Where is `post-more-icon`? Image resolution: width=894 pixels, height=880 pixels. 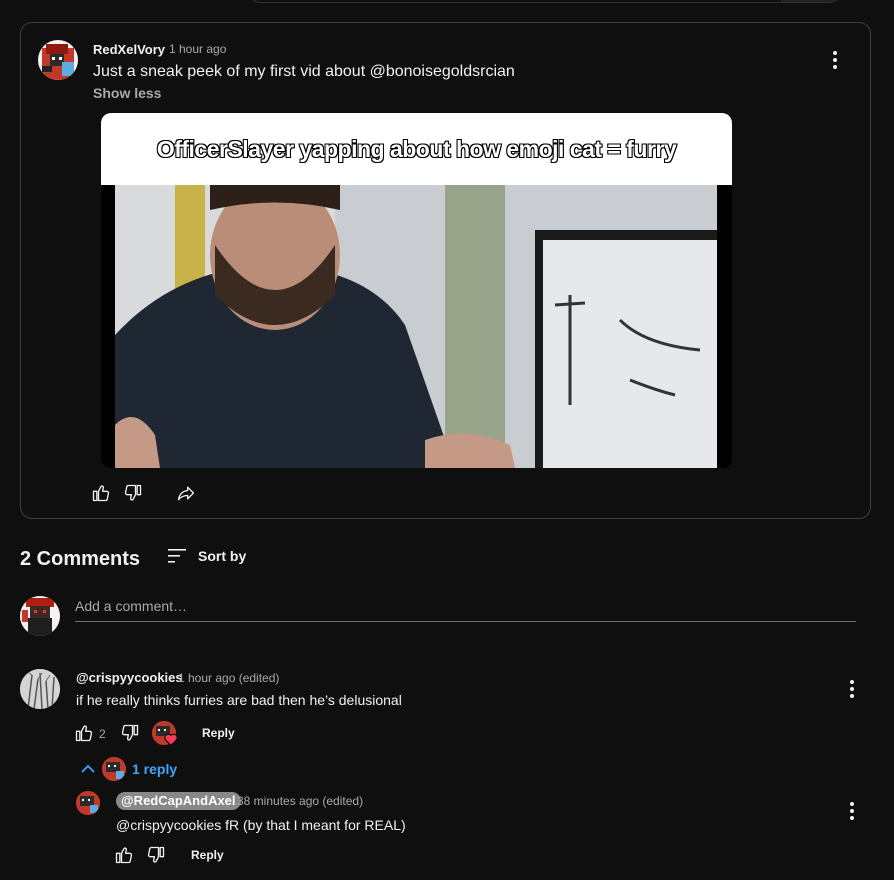
post-more-icon is located at coordinates (835, 60).